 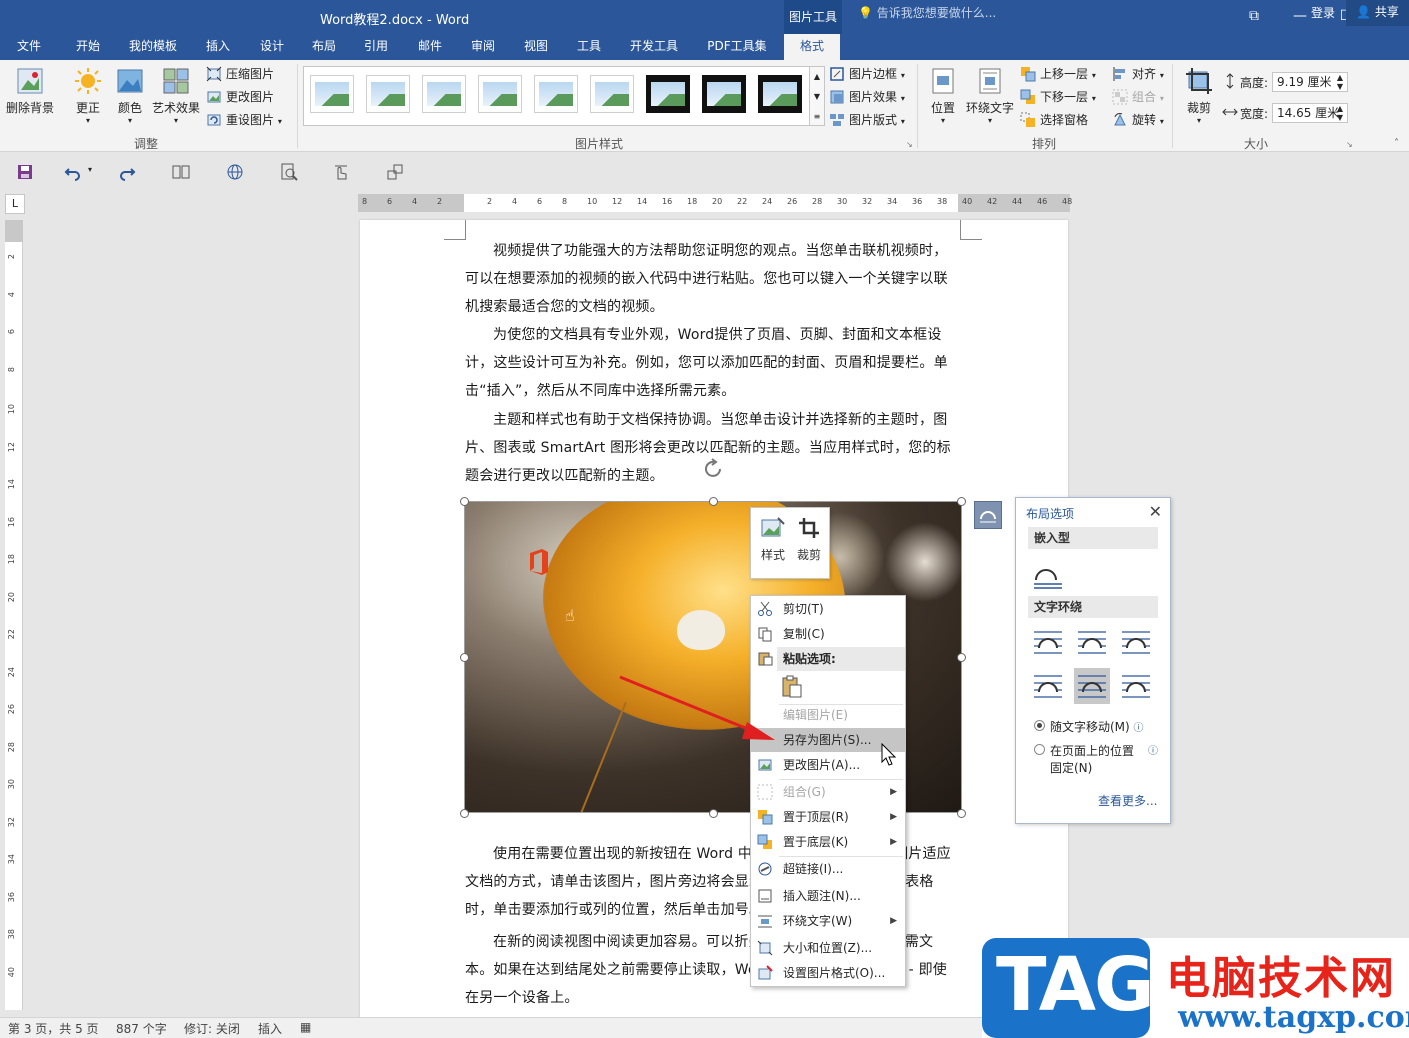 What do you see at coordinates (713, 501) in the screenshot?
I see `resize-handle-n` at bounding box center [713, 501].